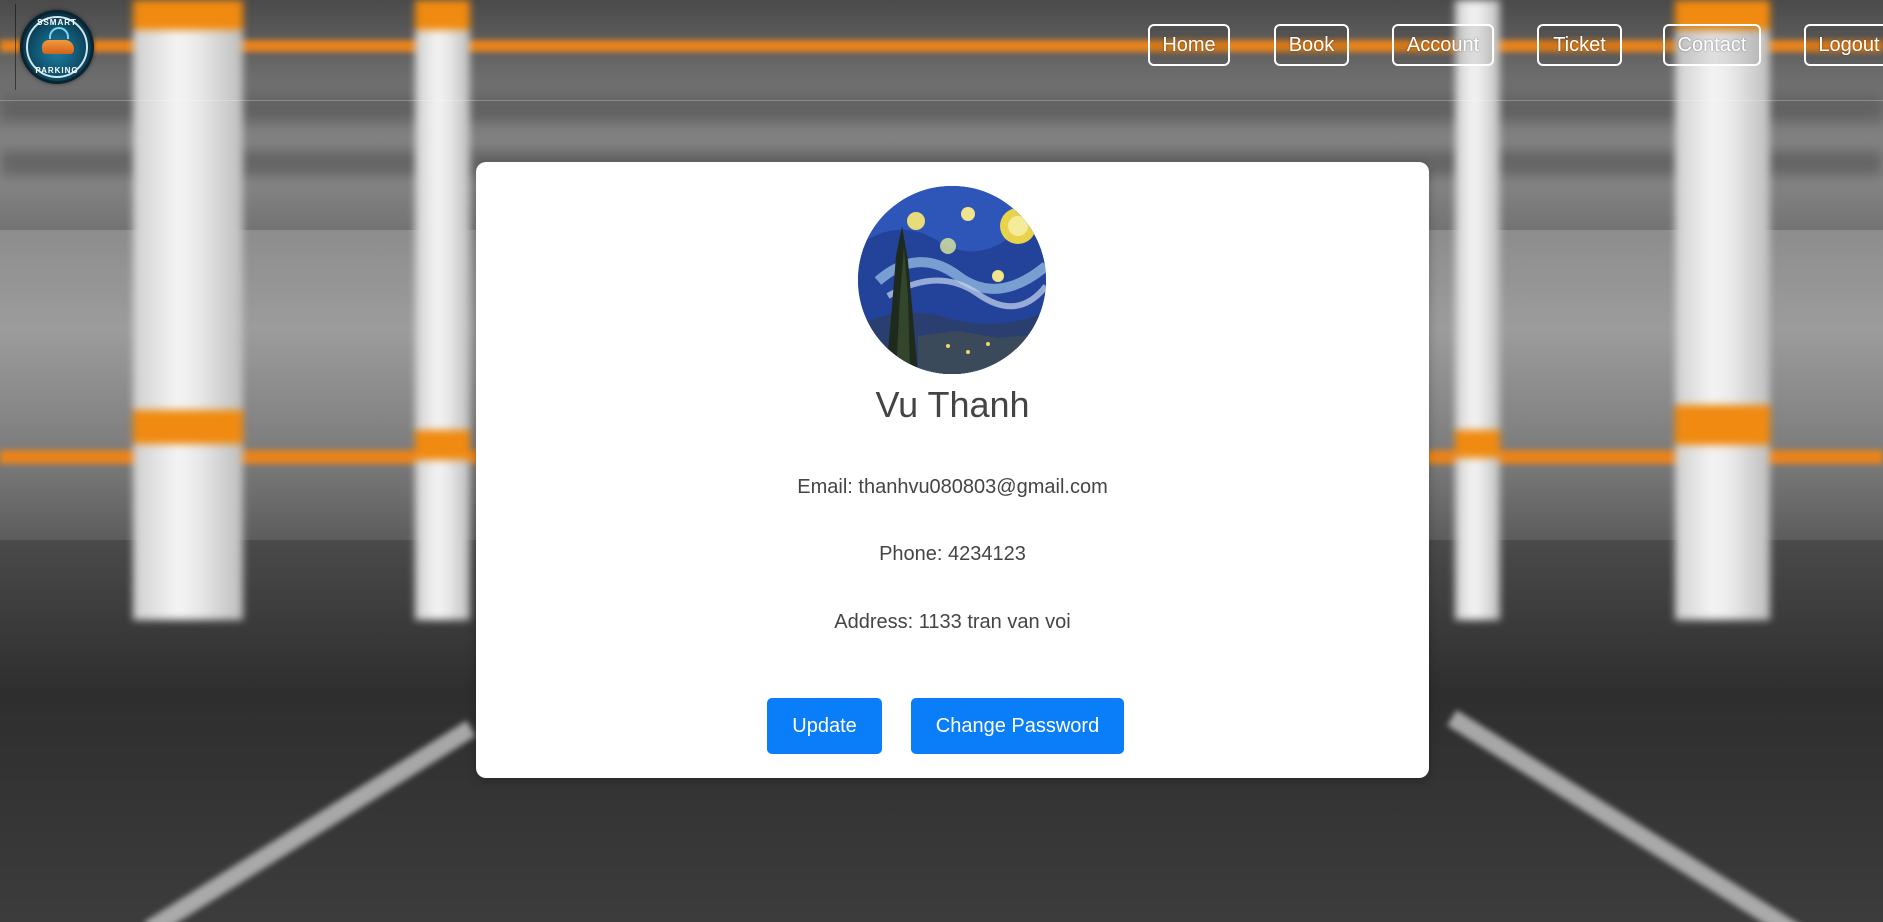 The height and width of the screenshot is (922, 1883). What do you see at coordinates (952, 487) in the screenshot?
I see `profile-email: Email: thanhvu080803@gmail.com` at bounding box center [952, 487].